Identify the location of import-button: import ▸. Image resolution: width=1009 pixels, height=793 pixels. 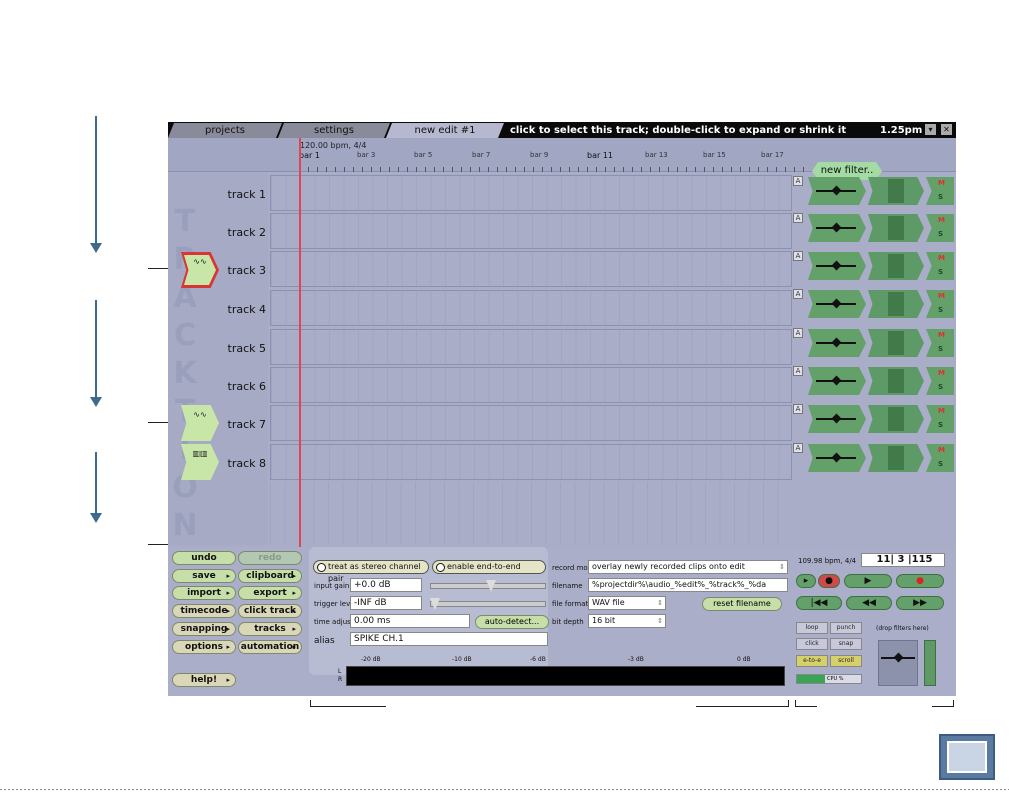
(204, 593).